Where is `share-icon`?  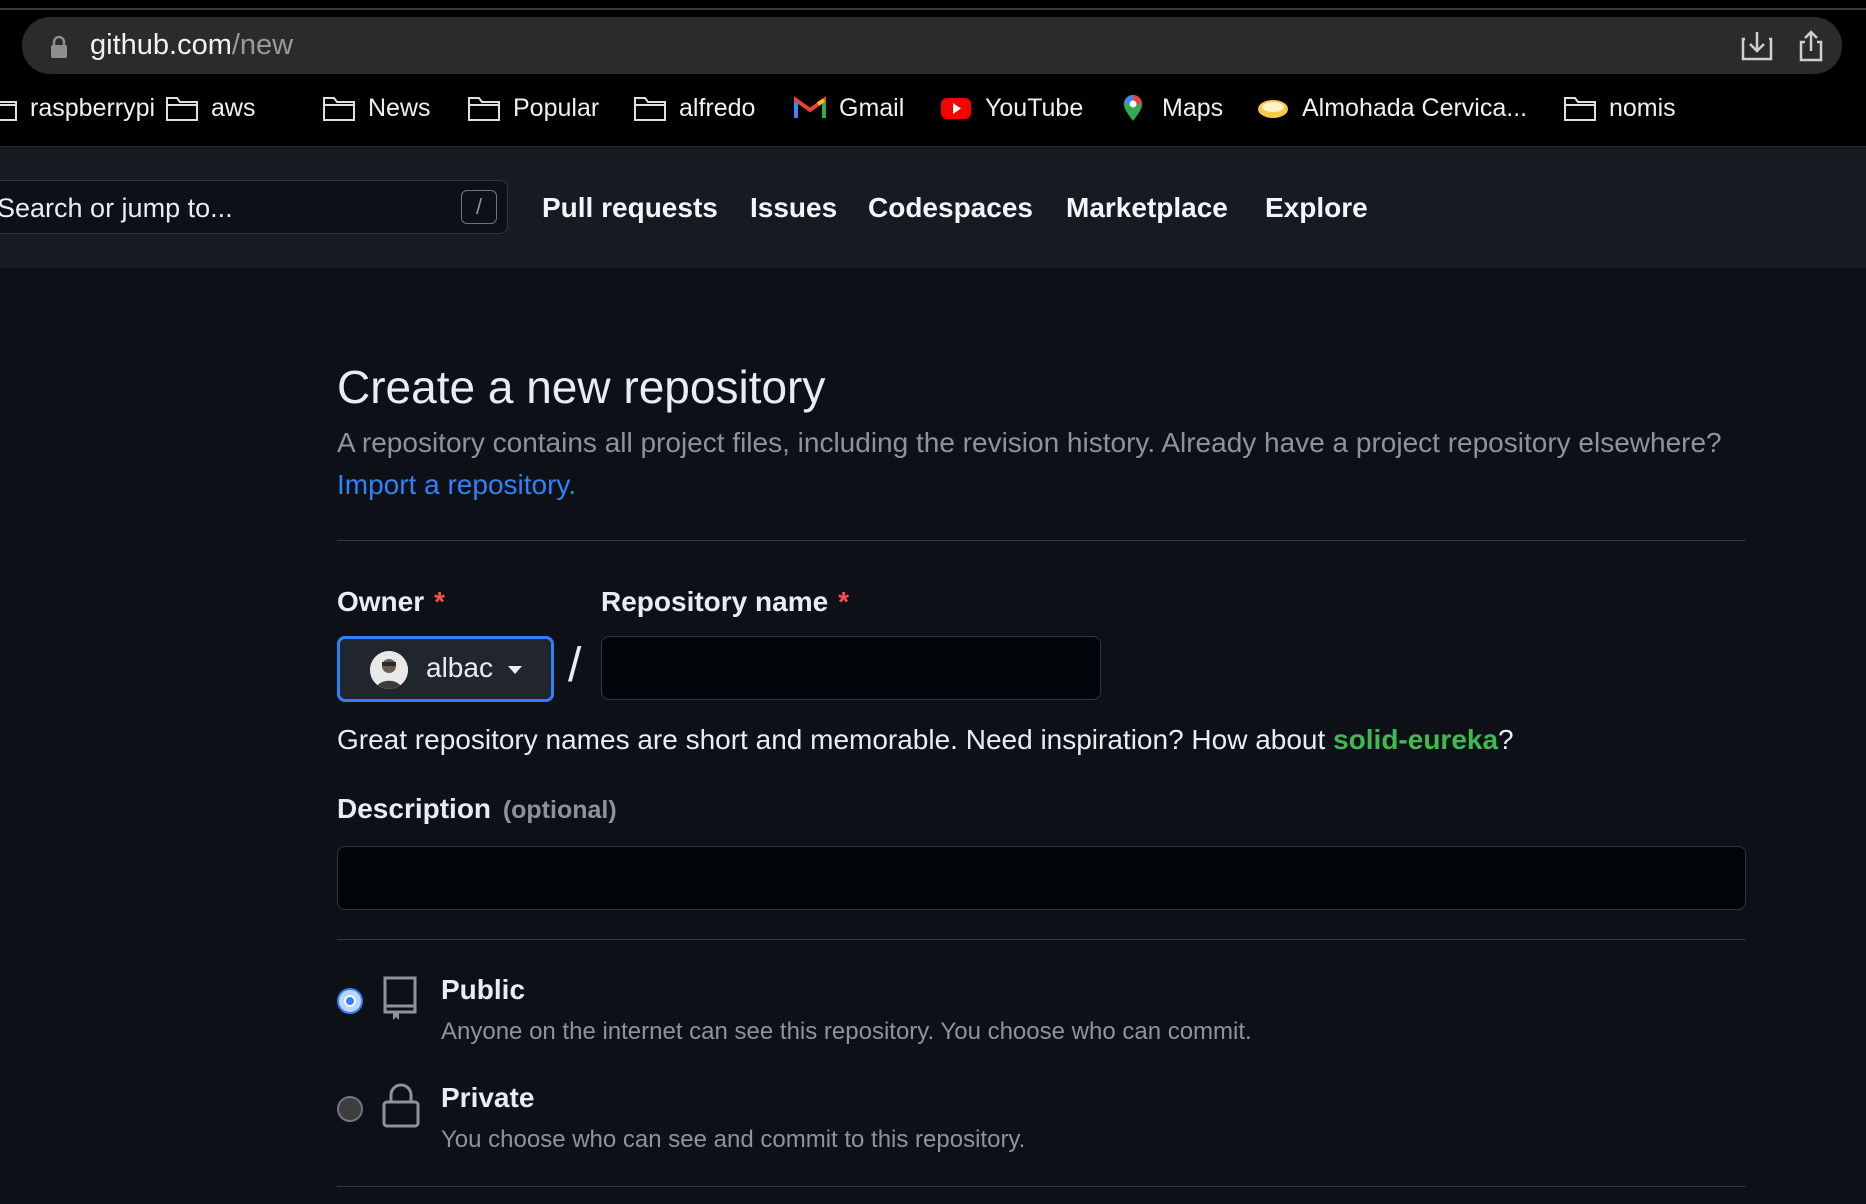
share-icon is located at coordinates (1811, 46).